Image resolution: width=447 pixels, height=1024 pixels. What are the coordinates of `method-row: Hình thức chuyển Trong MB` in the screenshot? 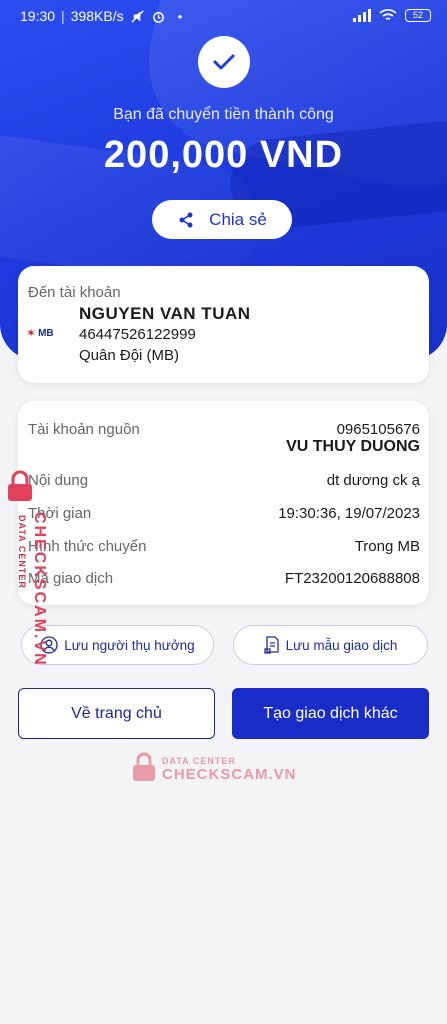 It's located at (224, 546).